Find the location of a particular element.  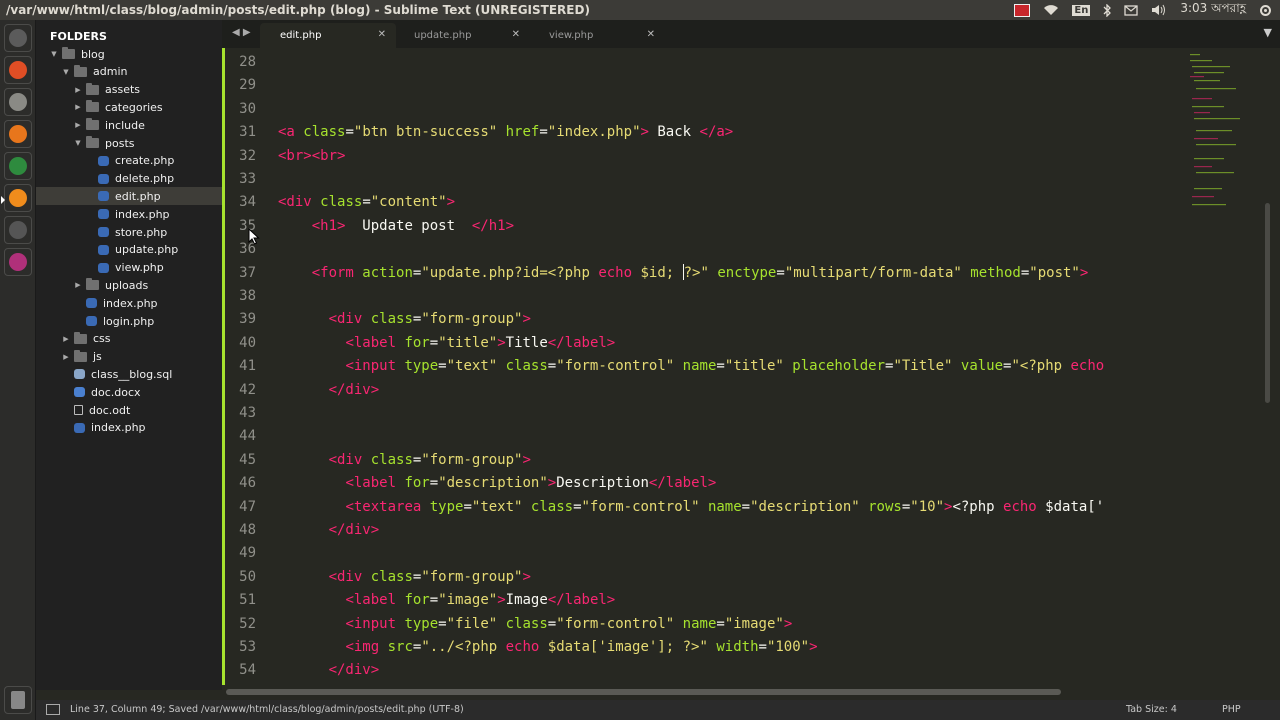

sidebar-item: ▼ blog is located at coordinates (129, 54).